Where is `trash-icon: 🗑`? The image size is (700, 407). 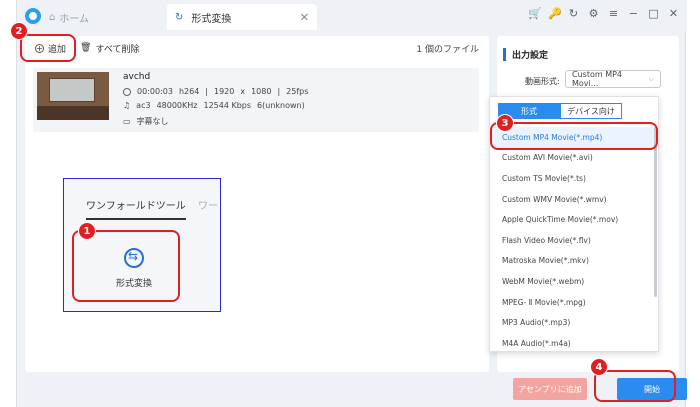 trash-icon: 🗑 is located at coordinates (86, 48).